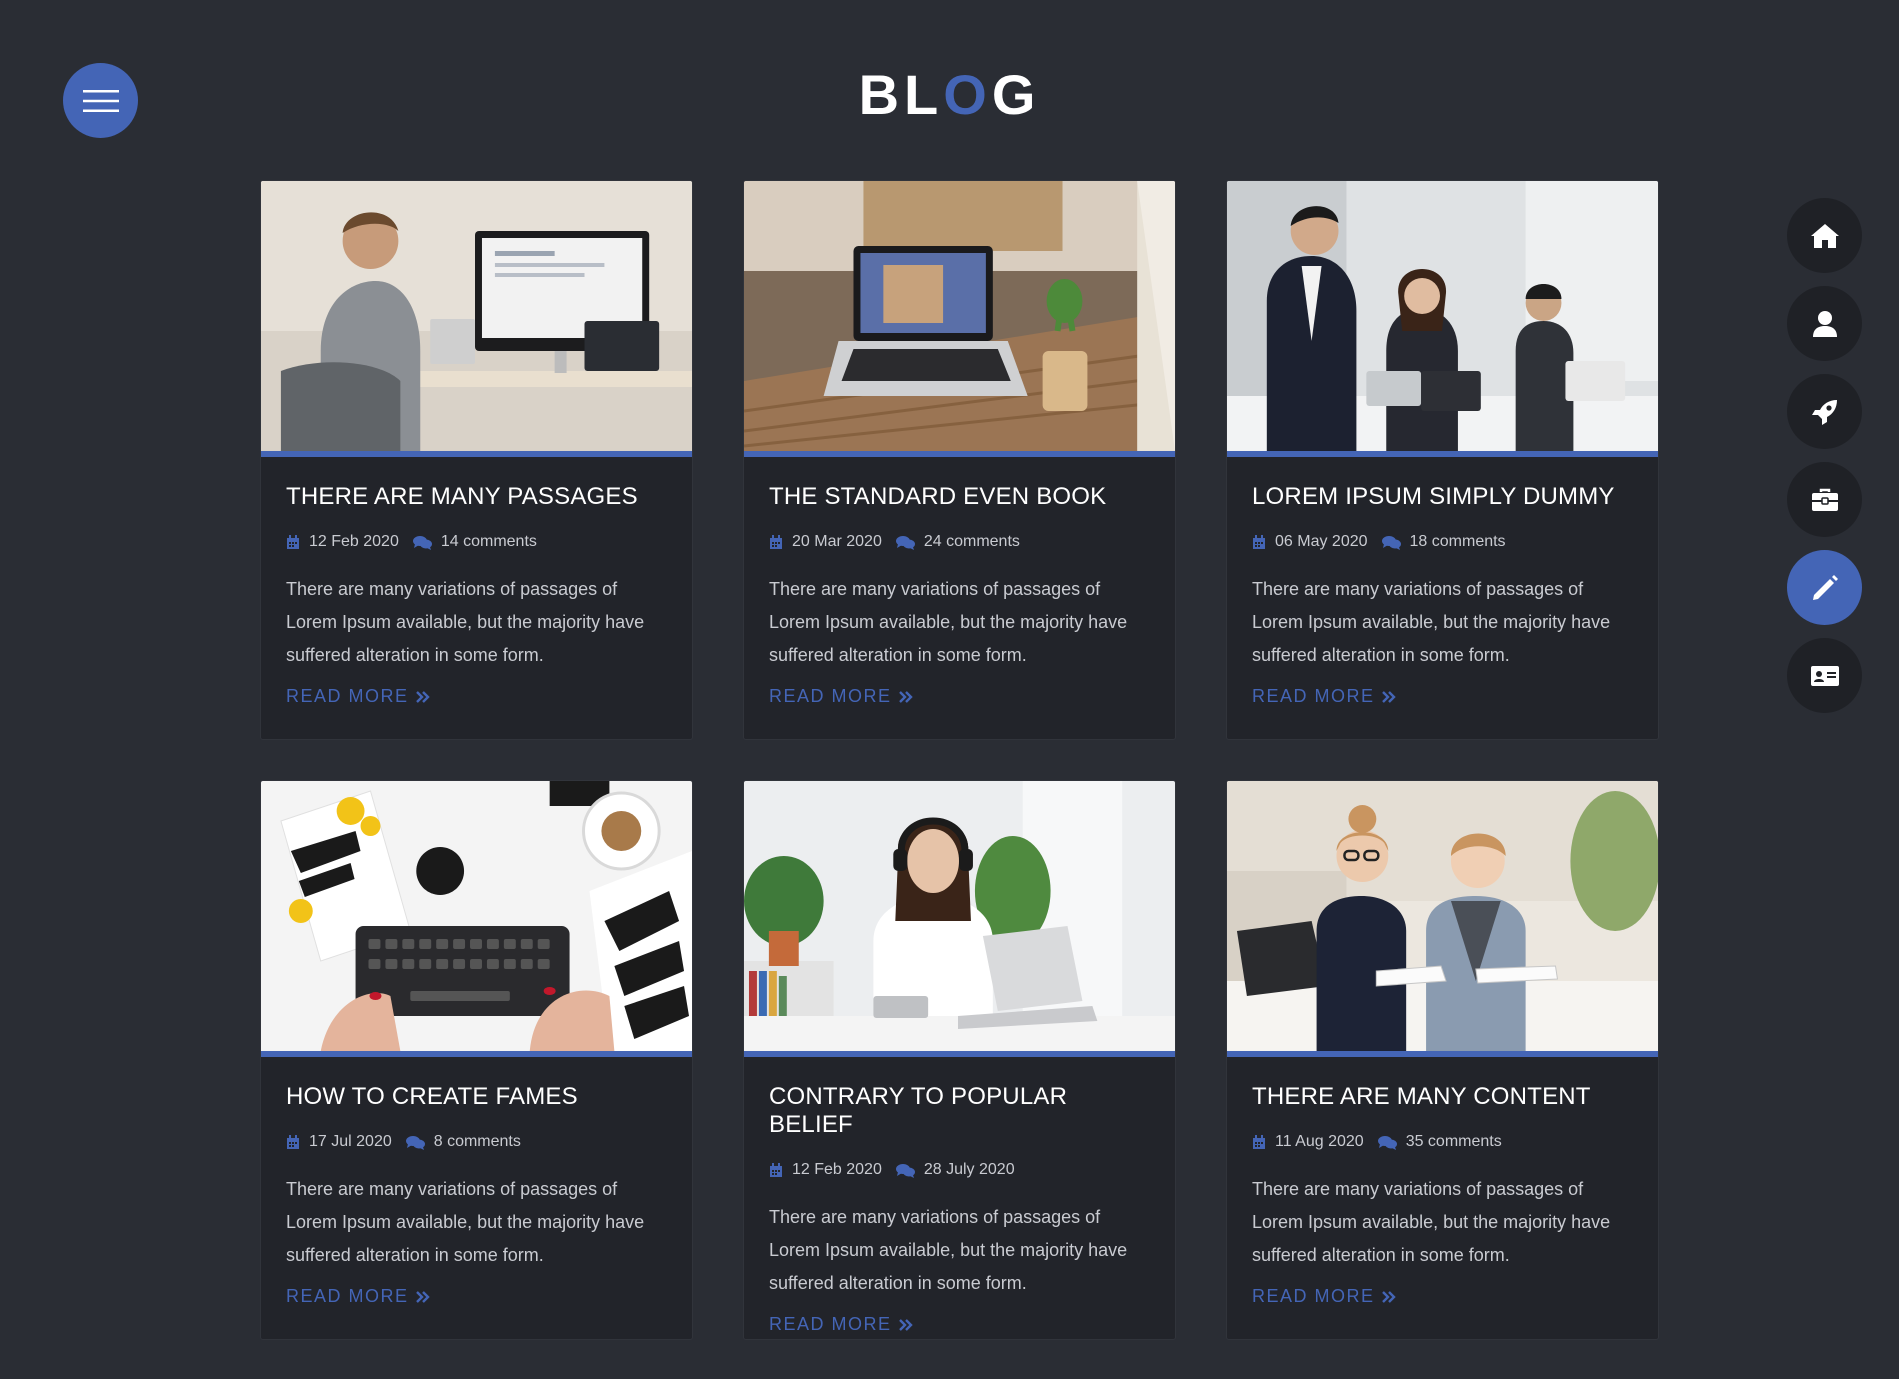  I want to click on page-title-part: G, so click(1016, 94).